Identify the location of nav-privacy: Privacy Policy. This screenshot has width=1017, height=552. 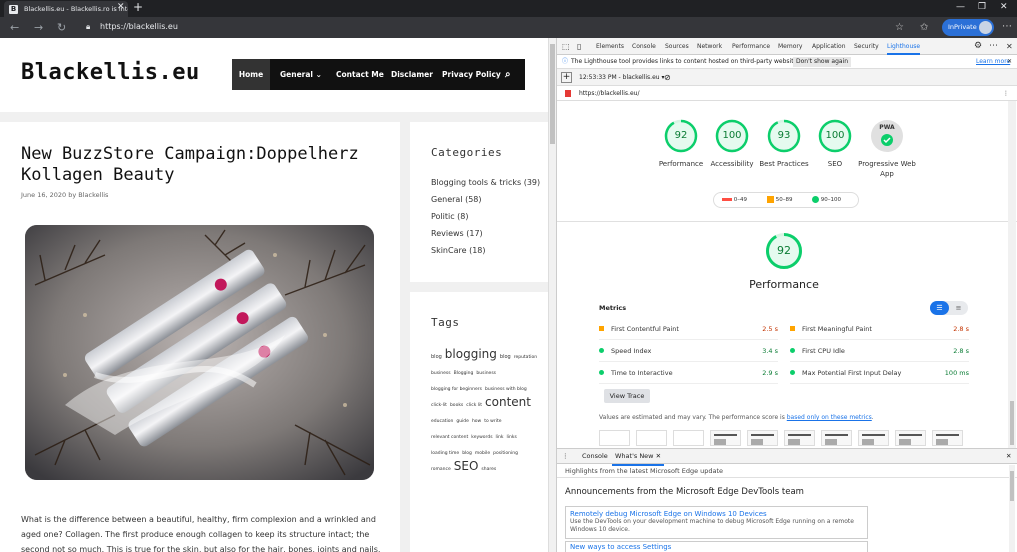
(471, 74).